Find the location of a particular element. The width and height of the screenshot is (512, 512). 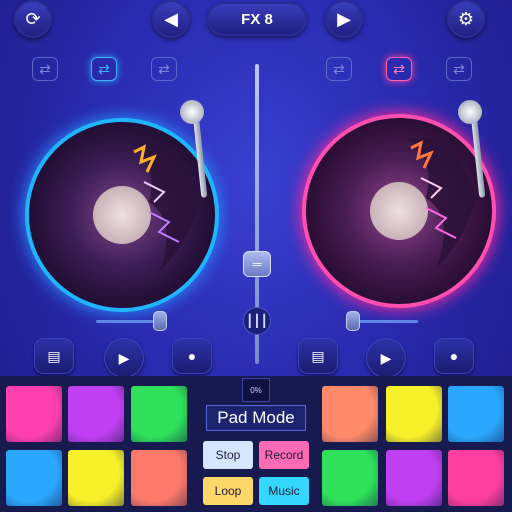

record-button: Record is located at coordinates (284, 455).